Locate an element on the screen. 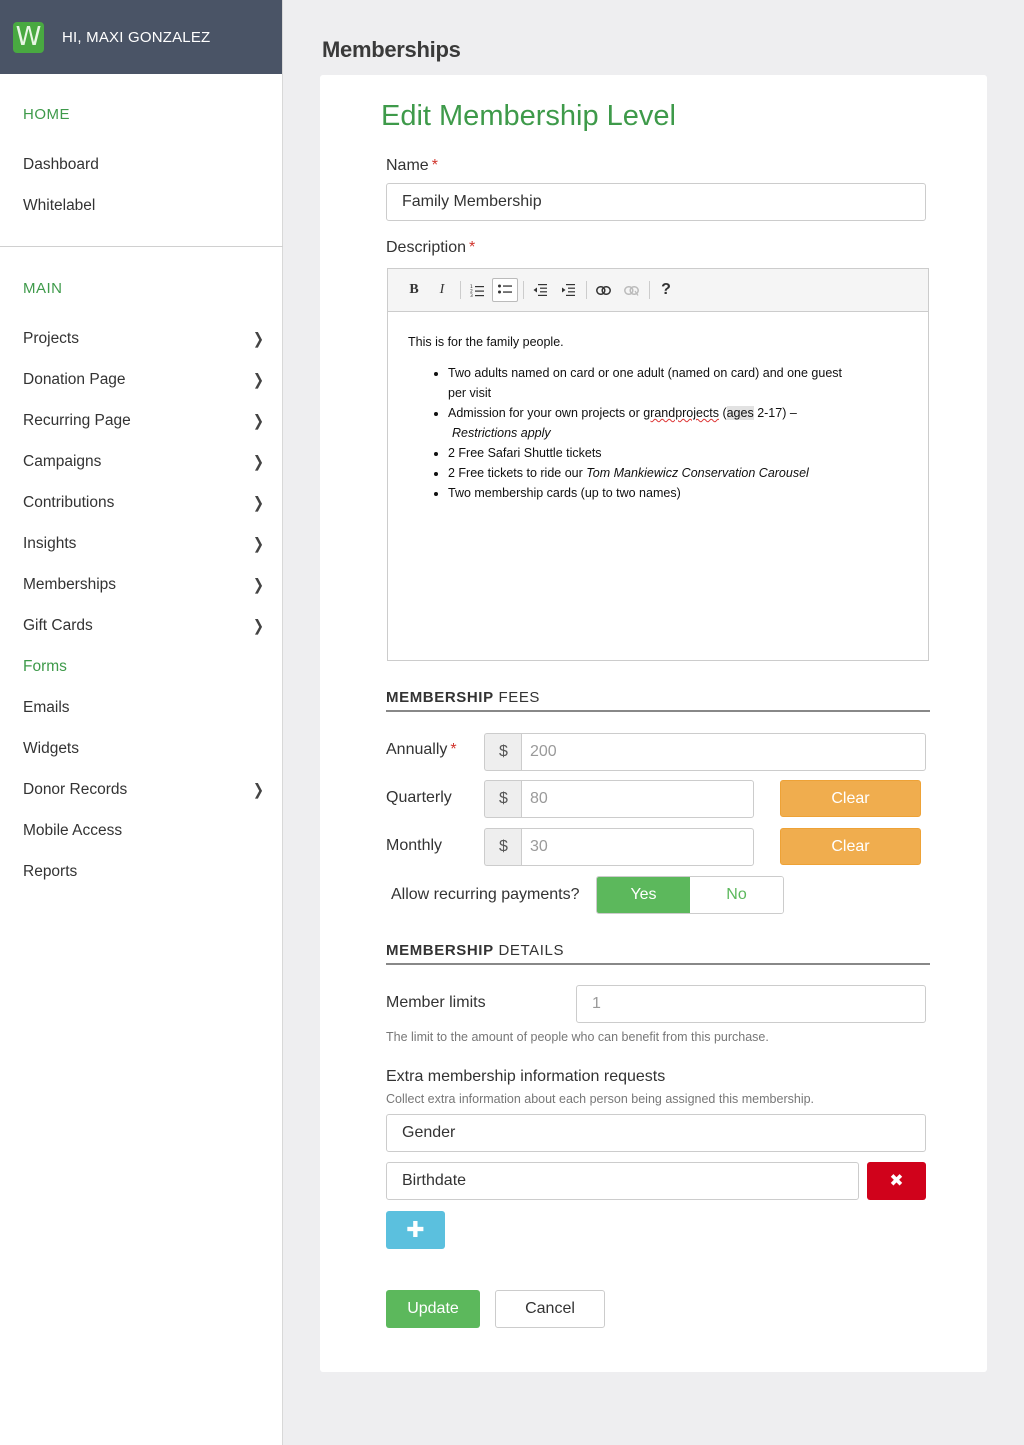 The image size is (1024, 1445). name-label: Name * is located at coordinates (412, 166).